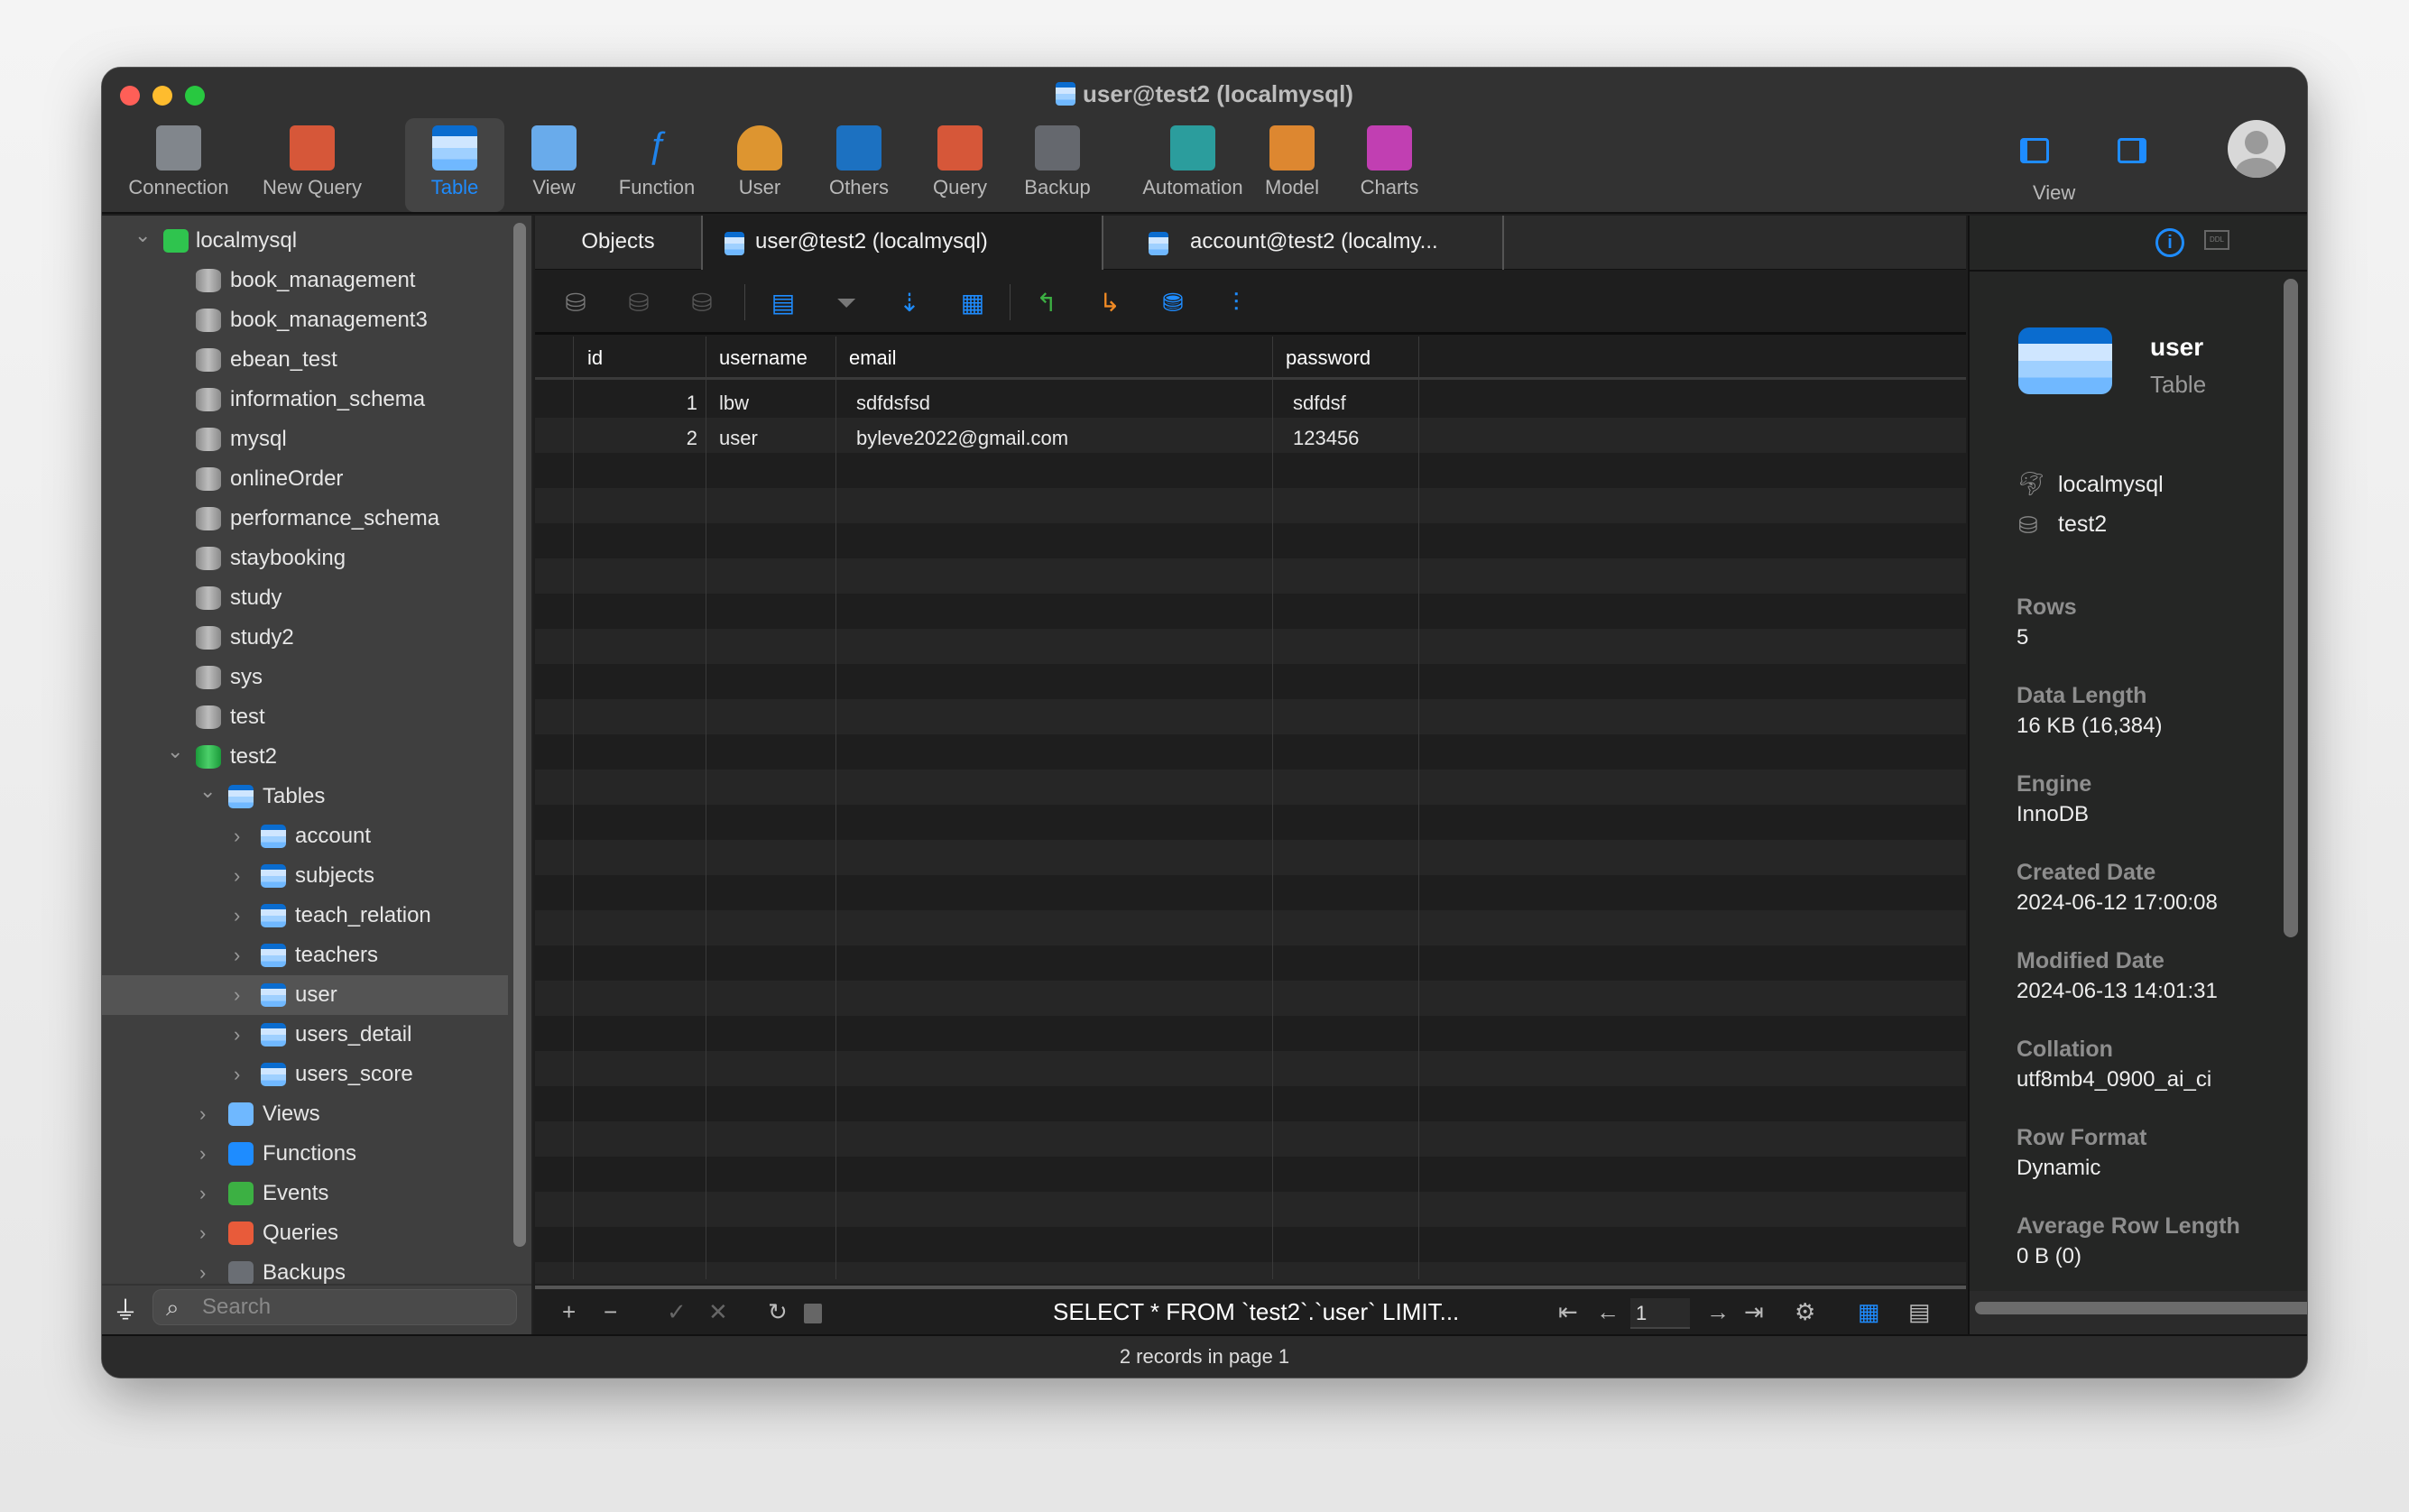  Describe the element at coordinates (305, 717) in the screenshot. I see `tree-database-test: test` at that location.